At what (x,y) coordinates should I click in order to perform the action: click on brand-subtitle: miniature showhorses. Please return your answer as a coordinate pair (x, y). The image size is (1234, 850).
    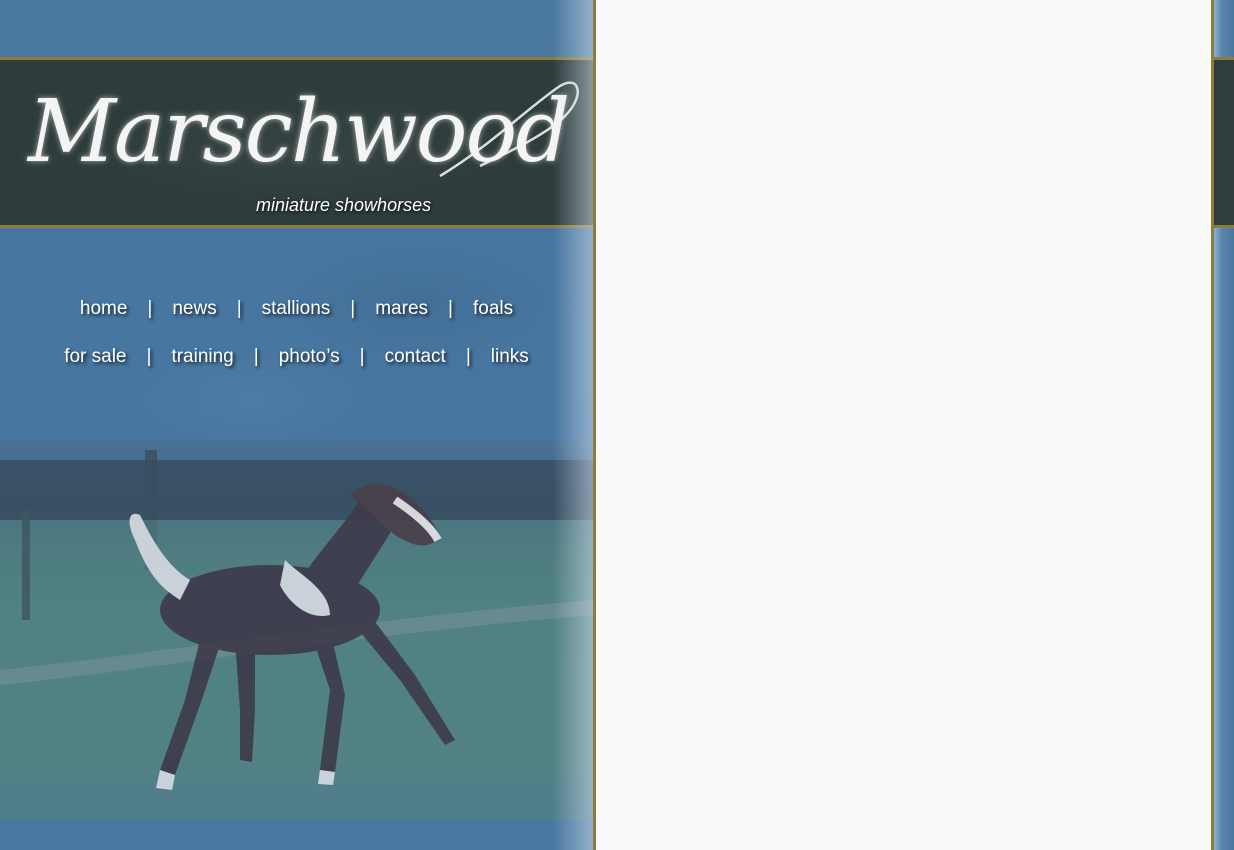
    Looking at the image, I should click on (344, 205).